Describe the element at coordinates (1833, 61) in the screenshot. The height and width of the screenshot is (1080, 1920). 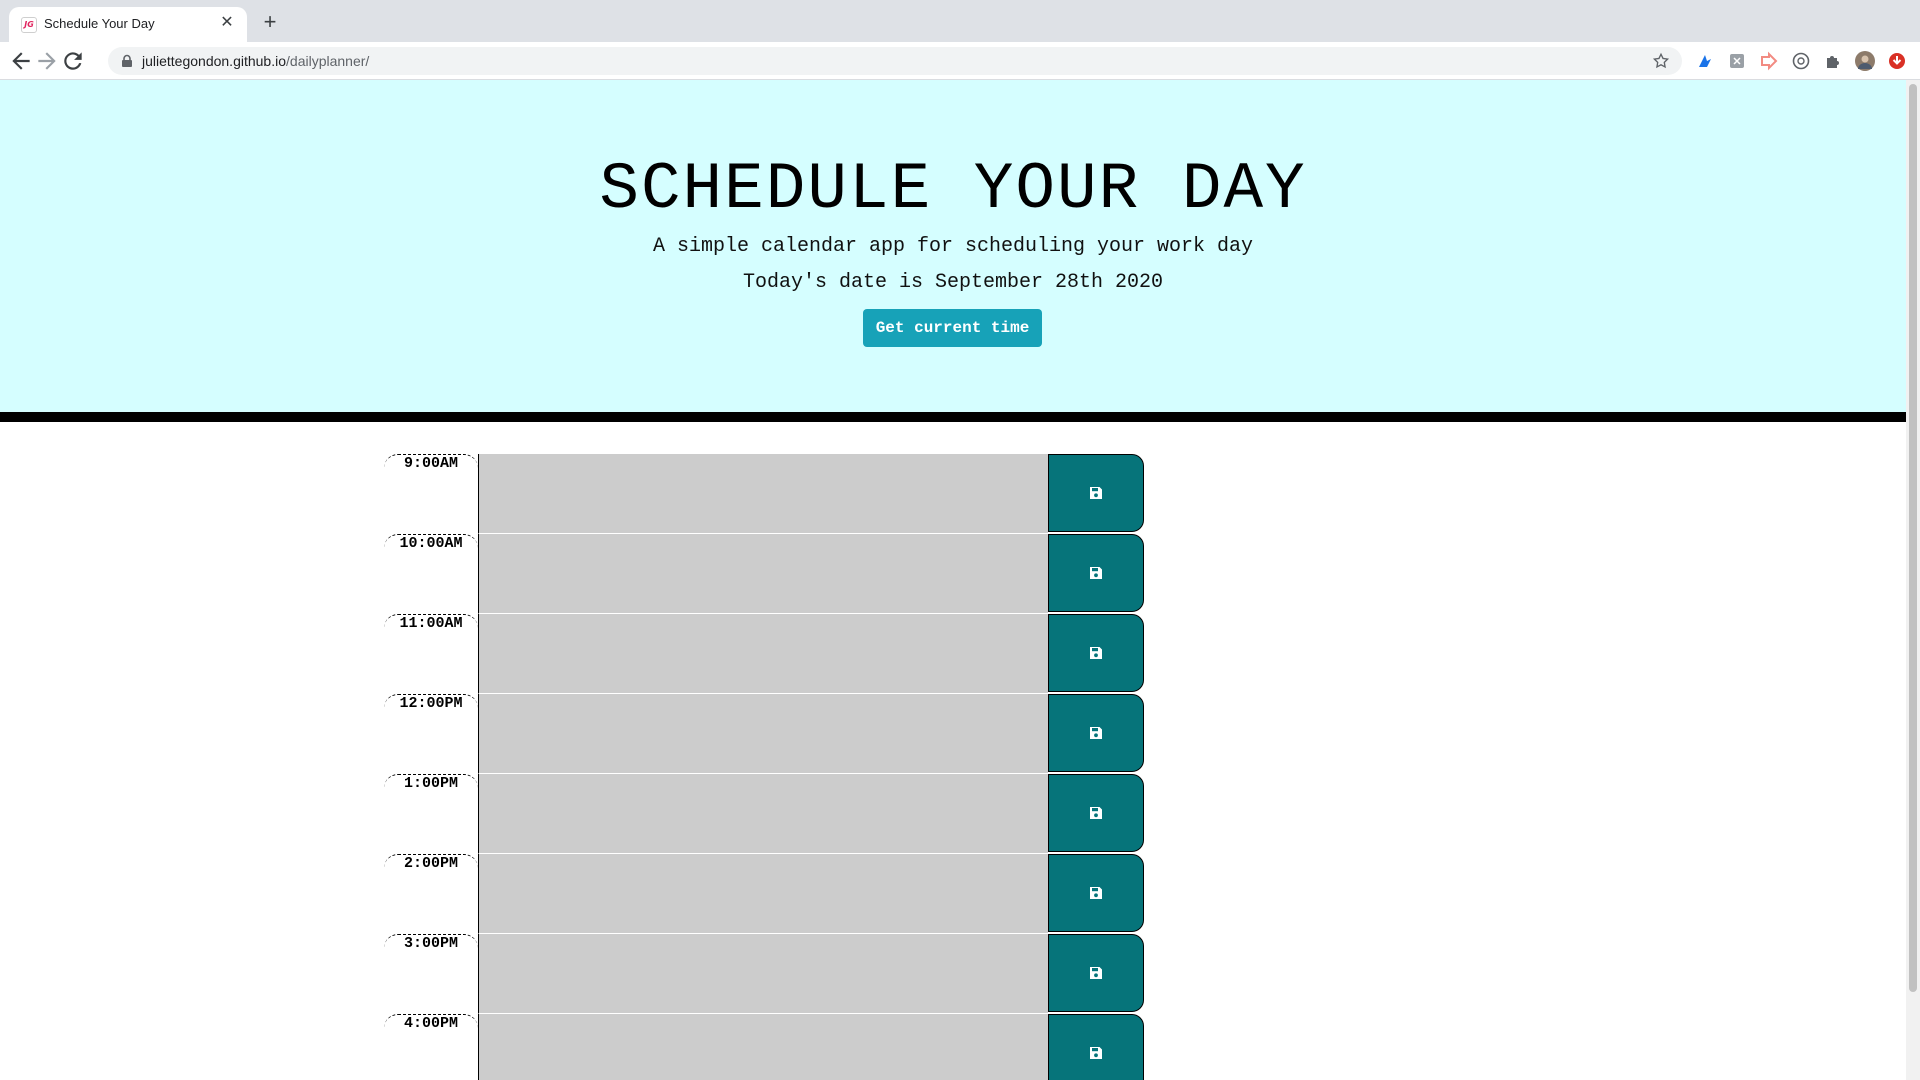
I see `extensions-puzzle-icon` at that location.